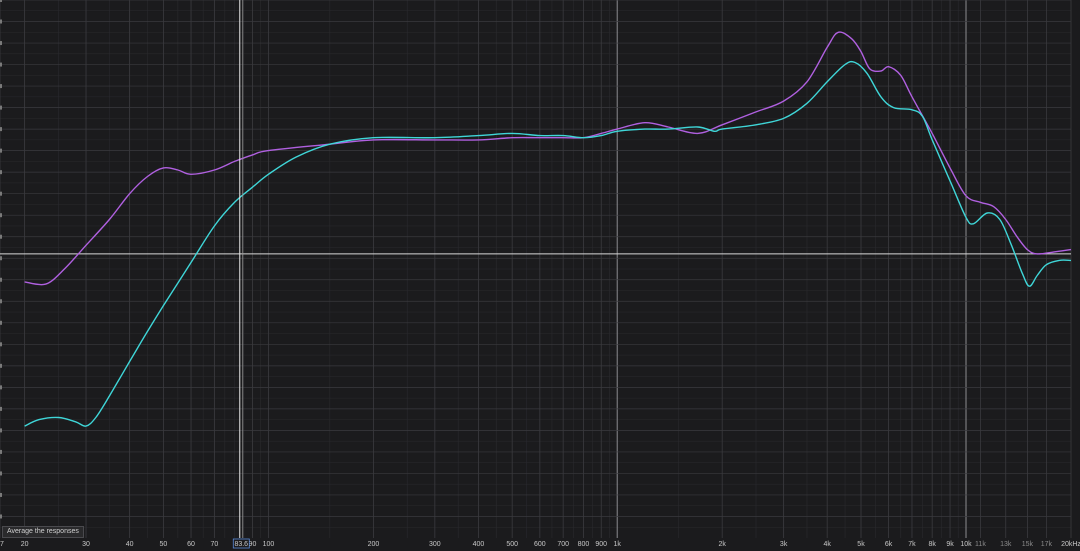  What do you see at coordinates (723, 544) in the screenshot?
I see `x-tick-label: 2k` at bounding box center [723, 544].